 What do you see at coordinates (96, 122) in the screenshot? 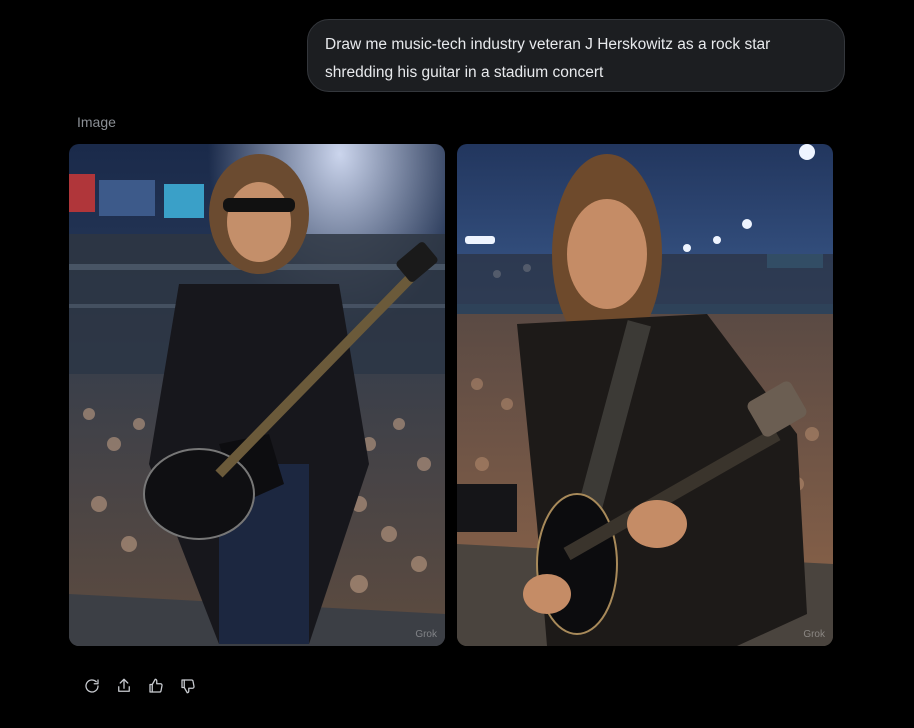
I see `result-section-label: Image` at bounding box center [96, 122].